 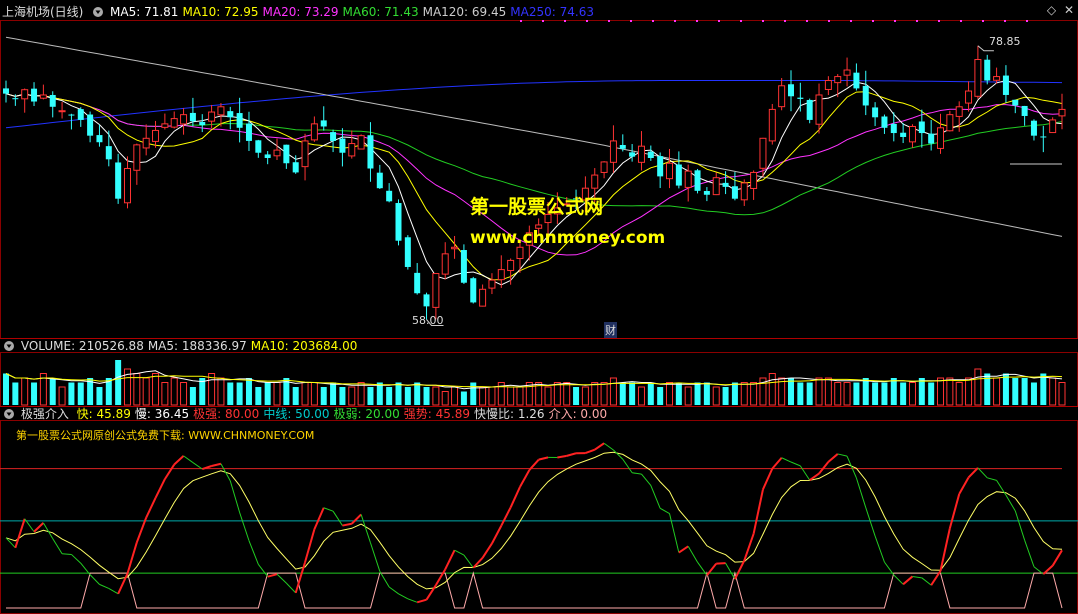 I want to click on diamond-icon: ◇, so click(x=1051, y=10).